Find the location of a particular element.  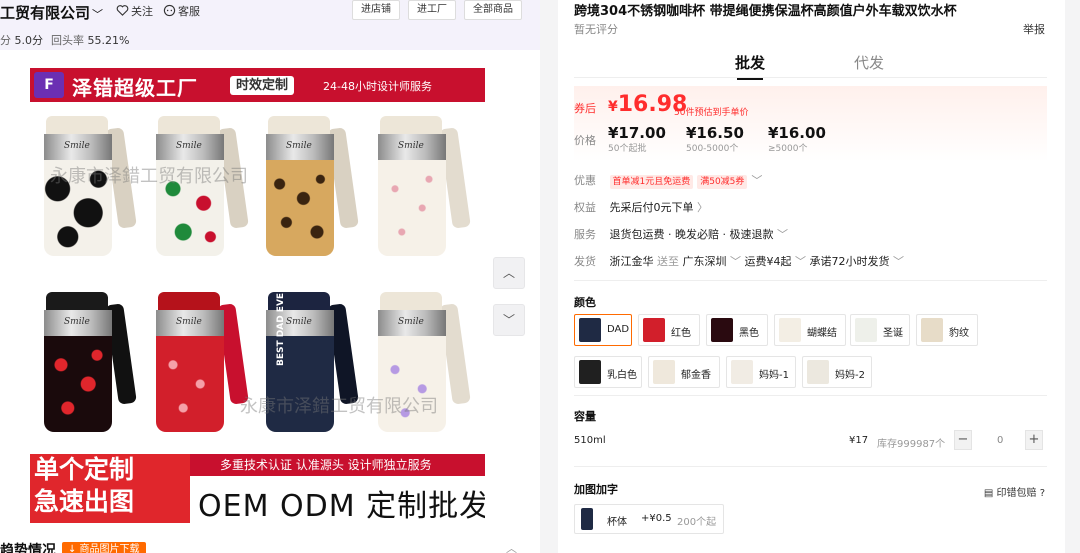

color-option: 蝴蝶结 is located at coordinates (810, 330).